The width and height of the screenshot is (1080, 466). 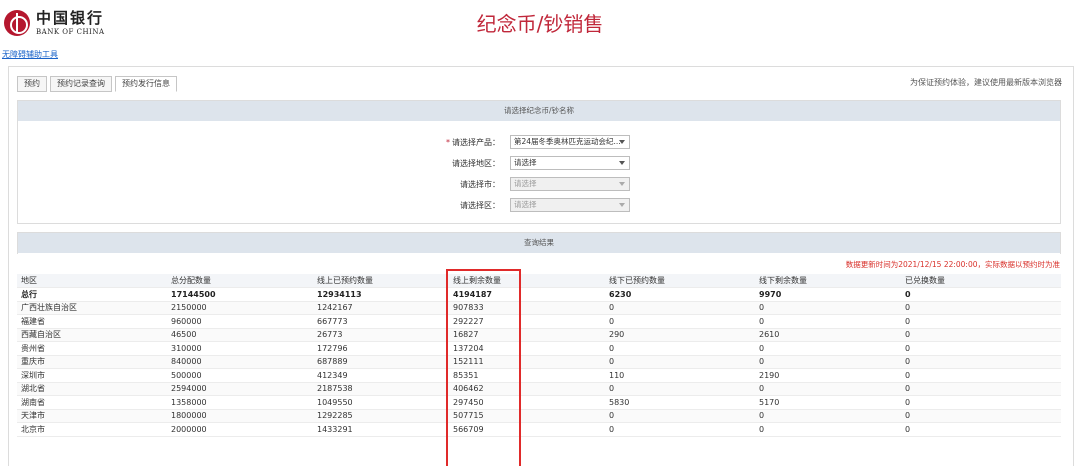 I want to click on column-header: 总分配数量, so click(x=240, y=281).